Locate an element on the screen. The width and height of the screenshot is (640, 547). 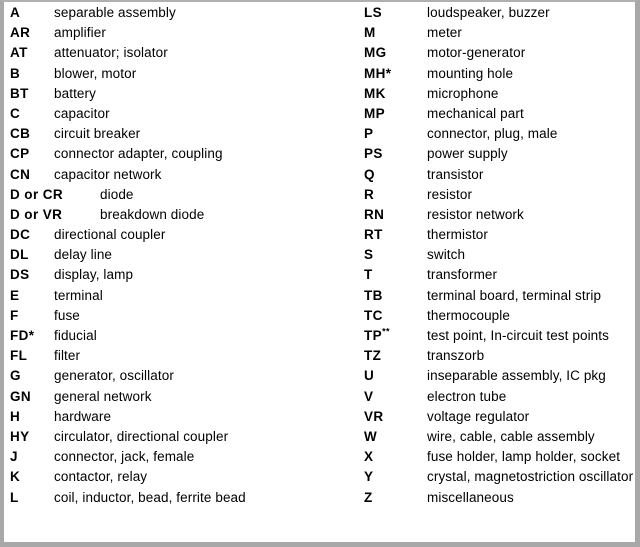
designator-label: LS is located at coordinates (373, 12).